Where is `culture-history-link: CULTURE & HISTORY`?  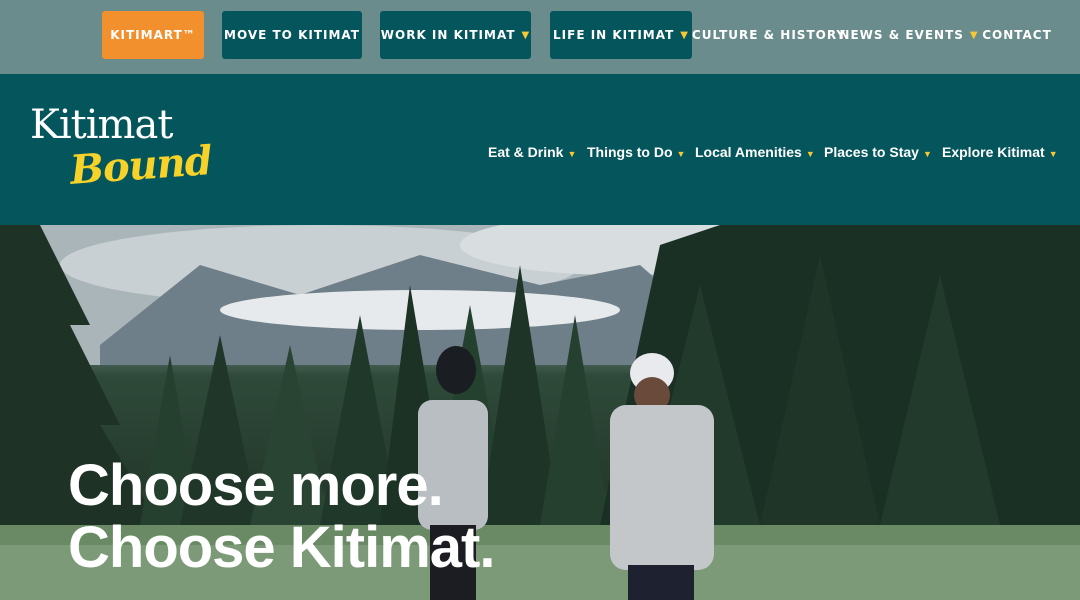
culture-history-link: CULTURE & HISTORY is located at coordinates (768, 35).